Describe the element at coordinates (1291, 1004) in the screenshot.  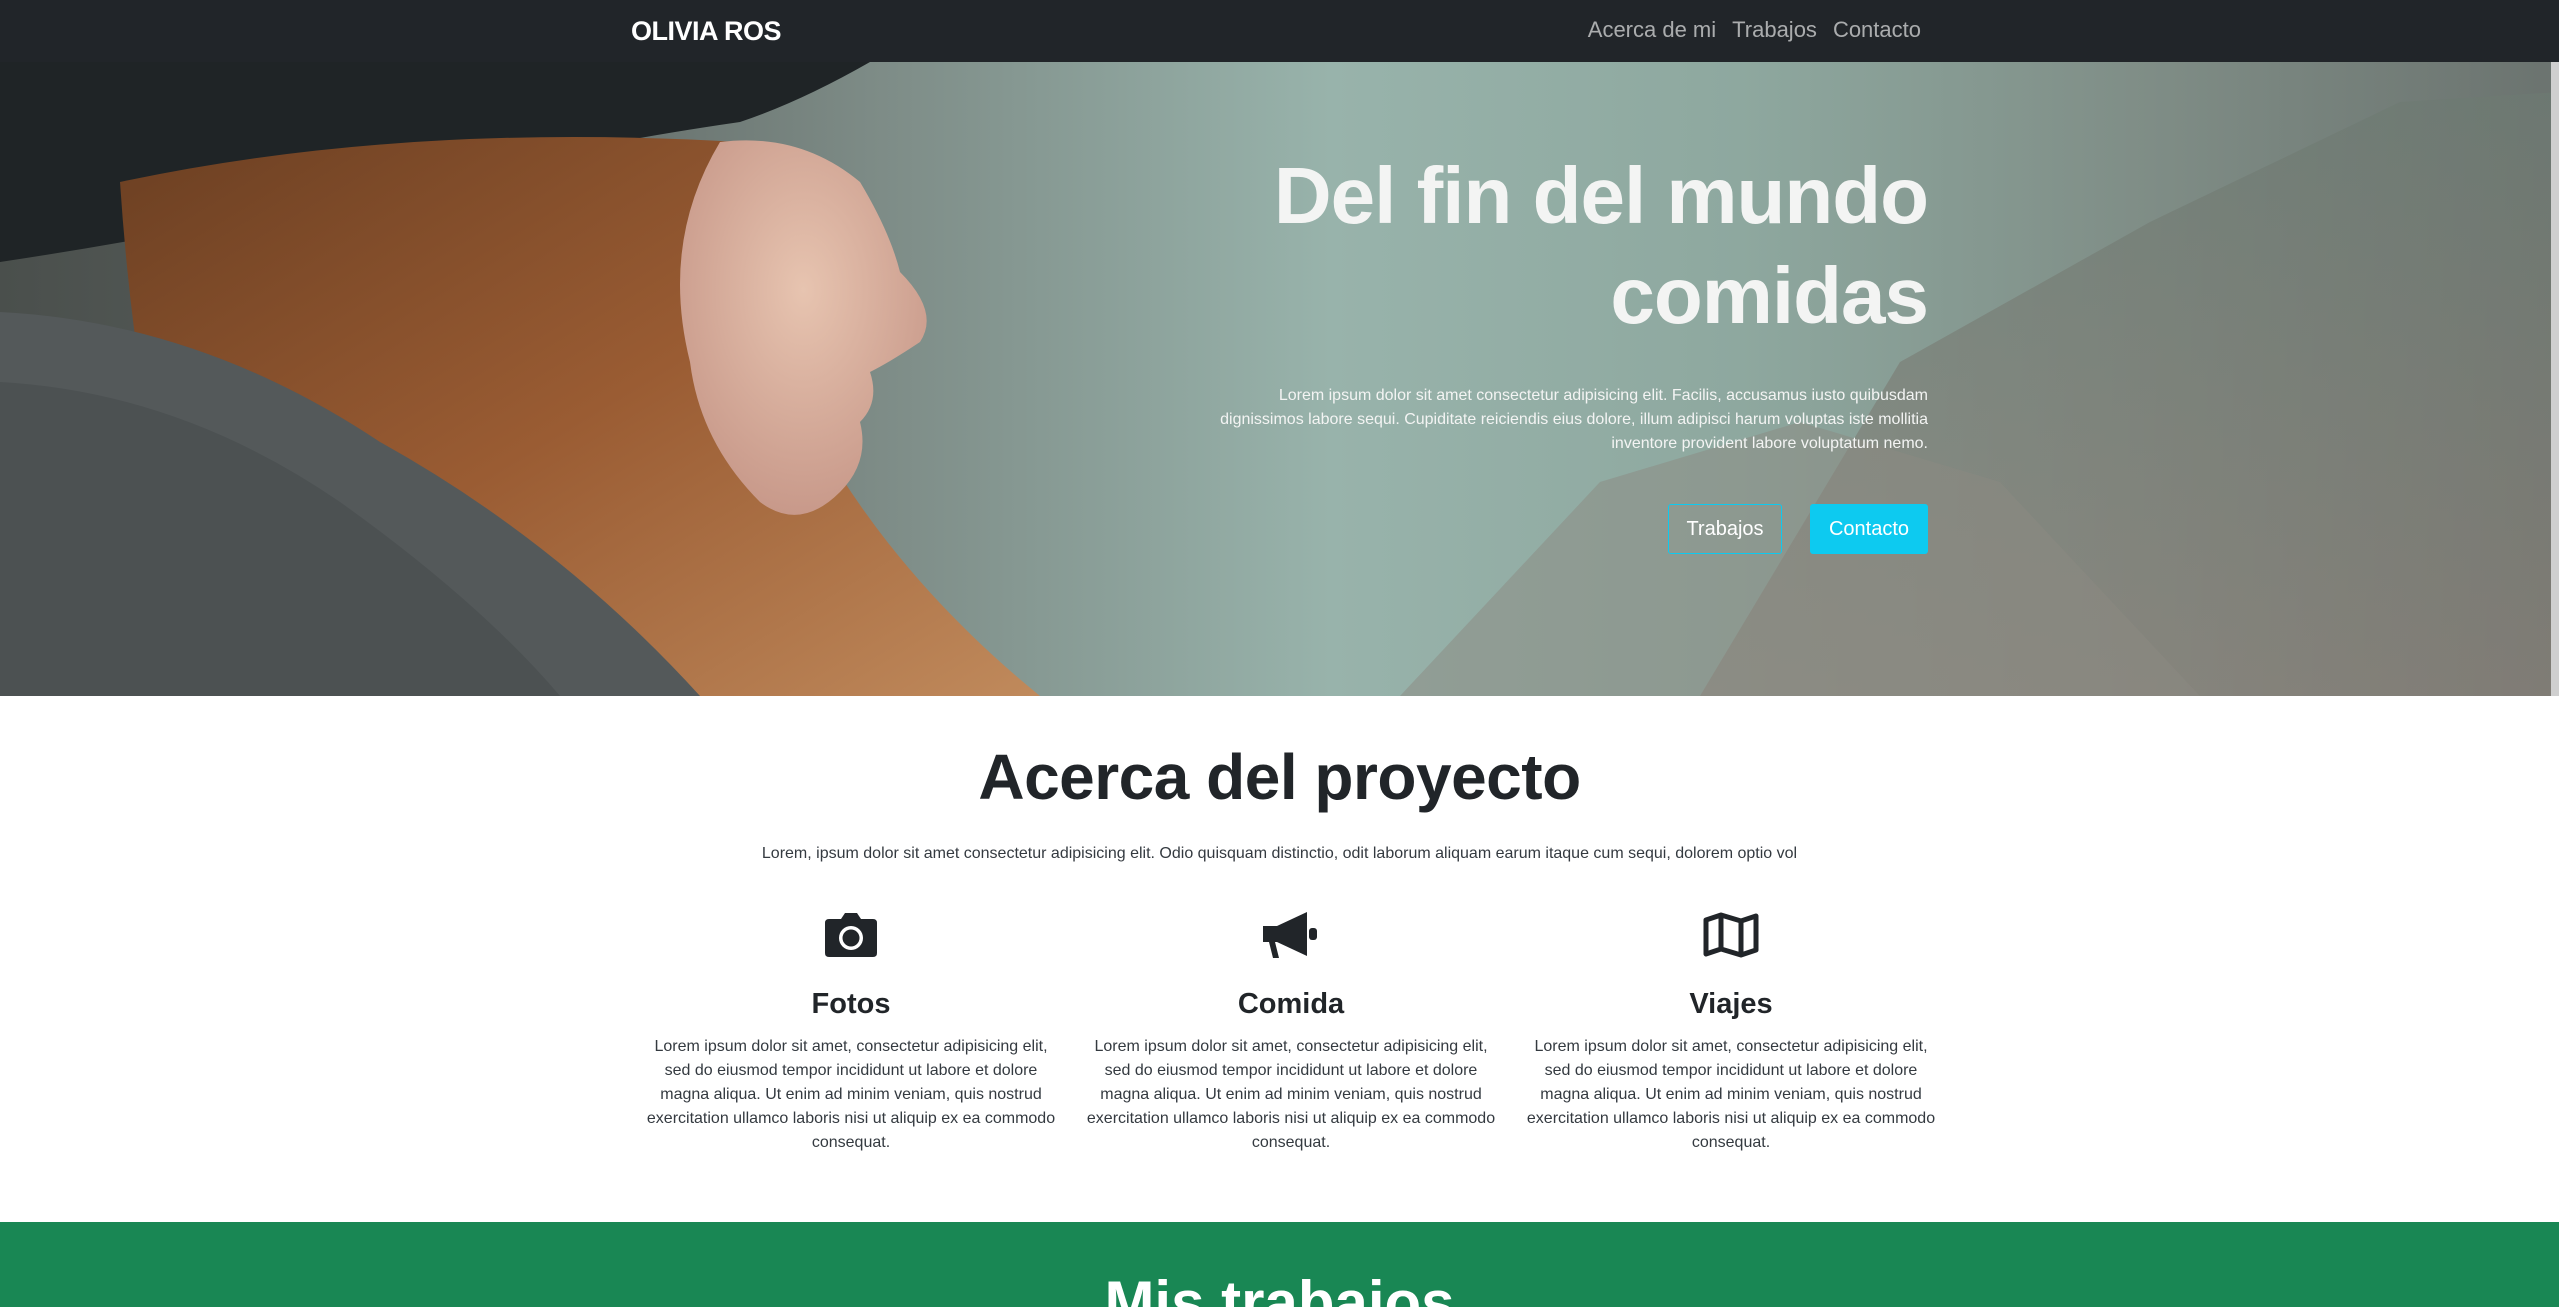
I see `feature-title: Comida` at that location.